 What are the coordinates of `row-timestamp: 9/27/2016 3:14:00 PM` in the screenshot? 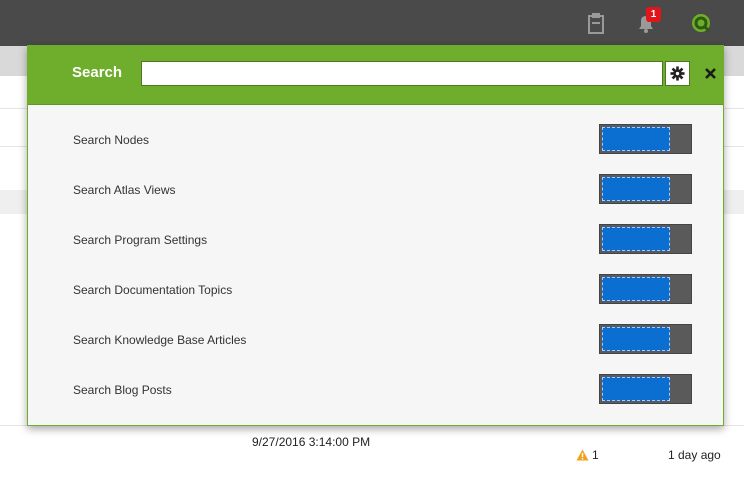 It's located at (311, 442).